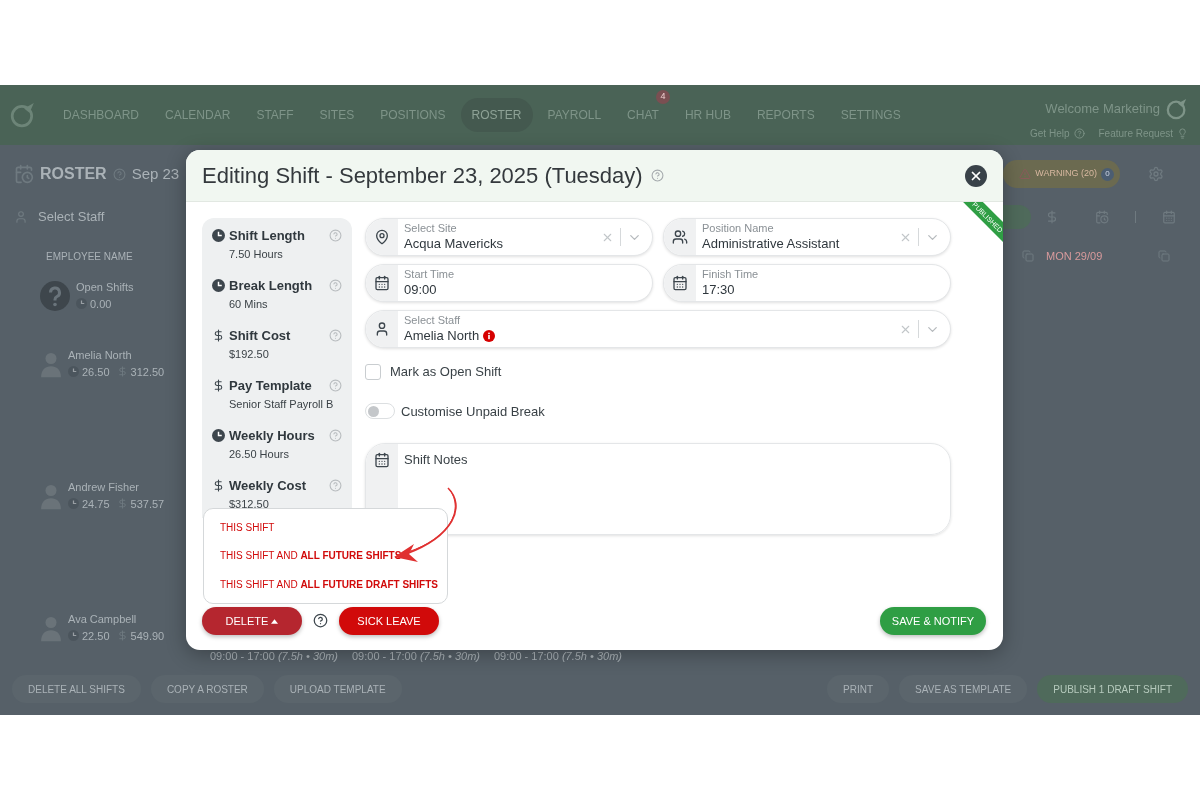  Describe the element at coordinates (73, 174) in the screenshot. I see `page-title: ROSTER` at that location.